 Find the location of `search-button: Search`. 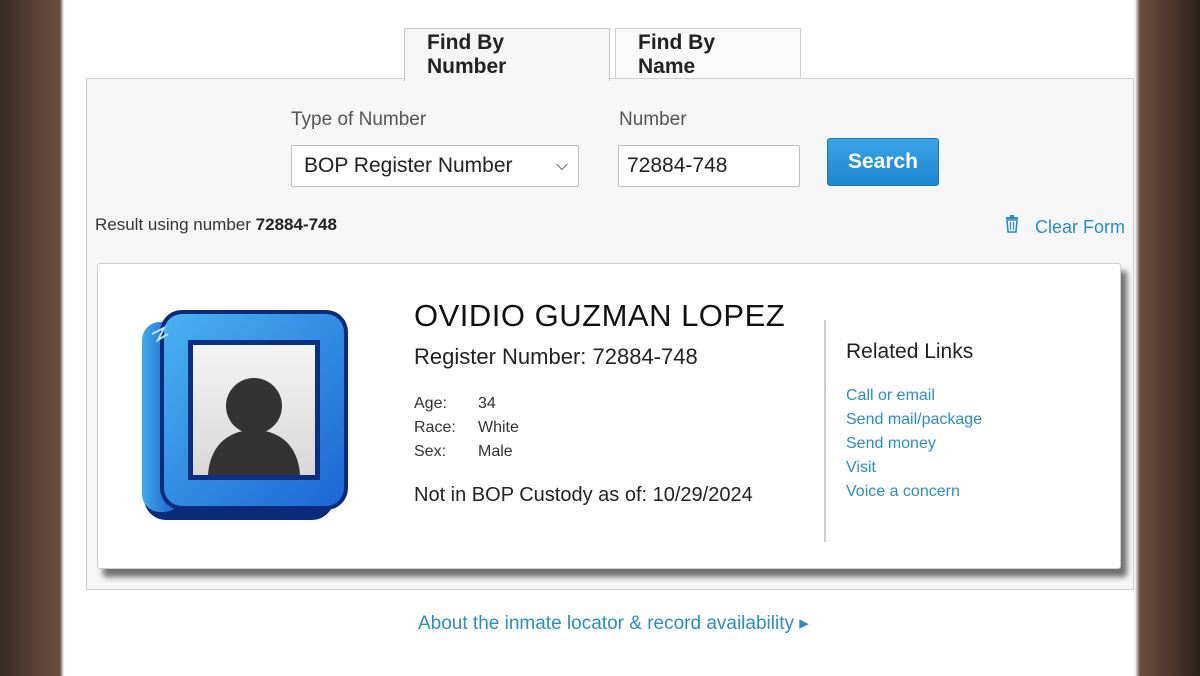

search-button: Search is located at coordinates (883, 162).